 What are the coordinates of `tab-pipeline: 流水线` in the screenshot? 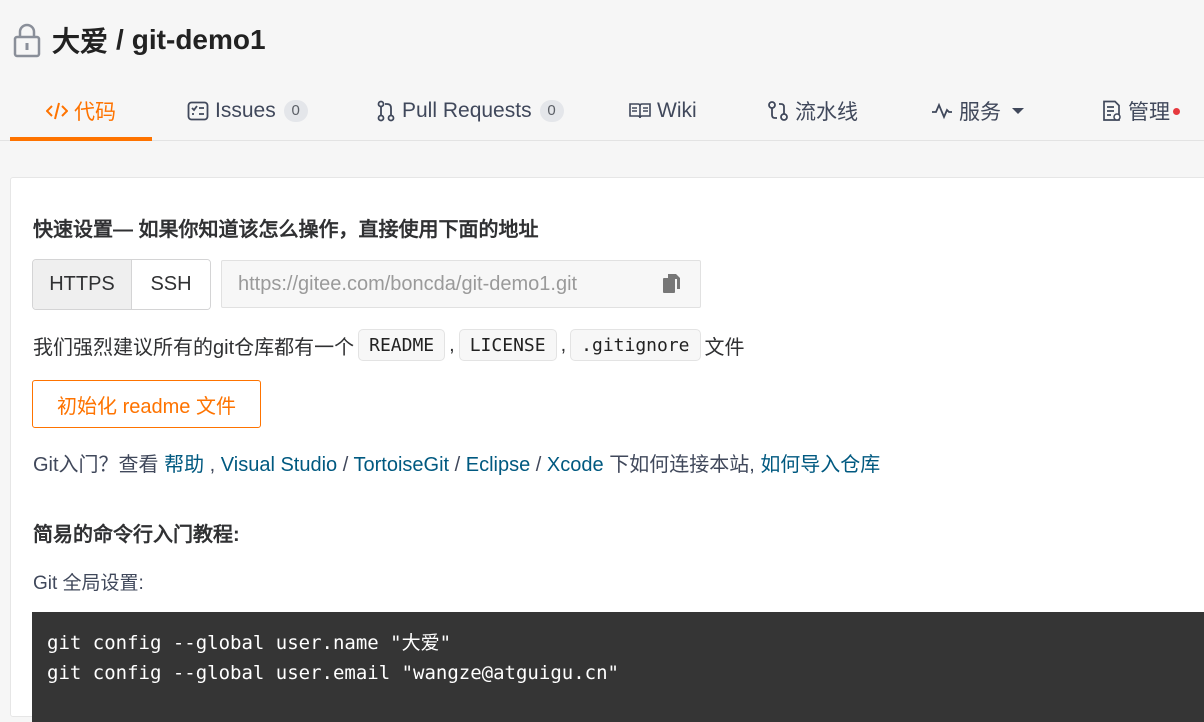 It's located at (812, 111).